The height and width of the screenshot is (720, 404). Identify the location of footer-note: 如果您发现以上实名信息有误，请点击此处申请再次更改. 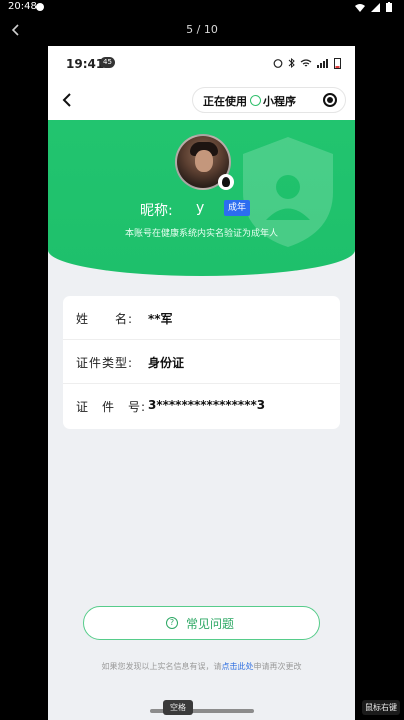
(201, 666).